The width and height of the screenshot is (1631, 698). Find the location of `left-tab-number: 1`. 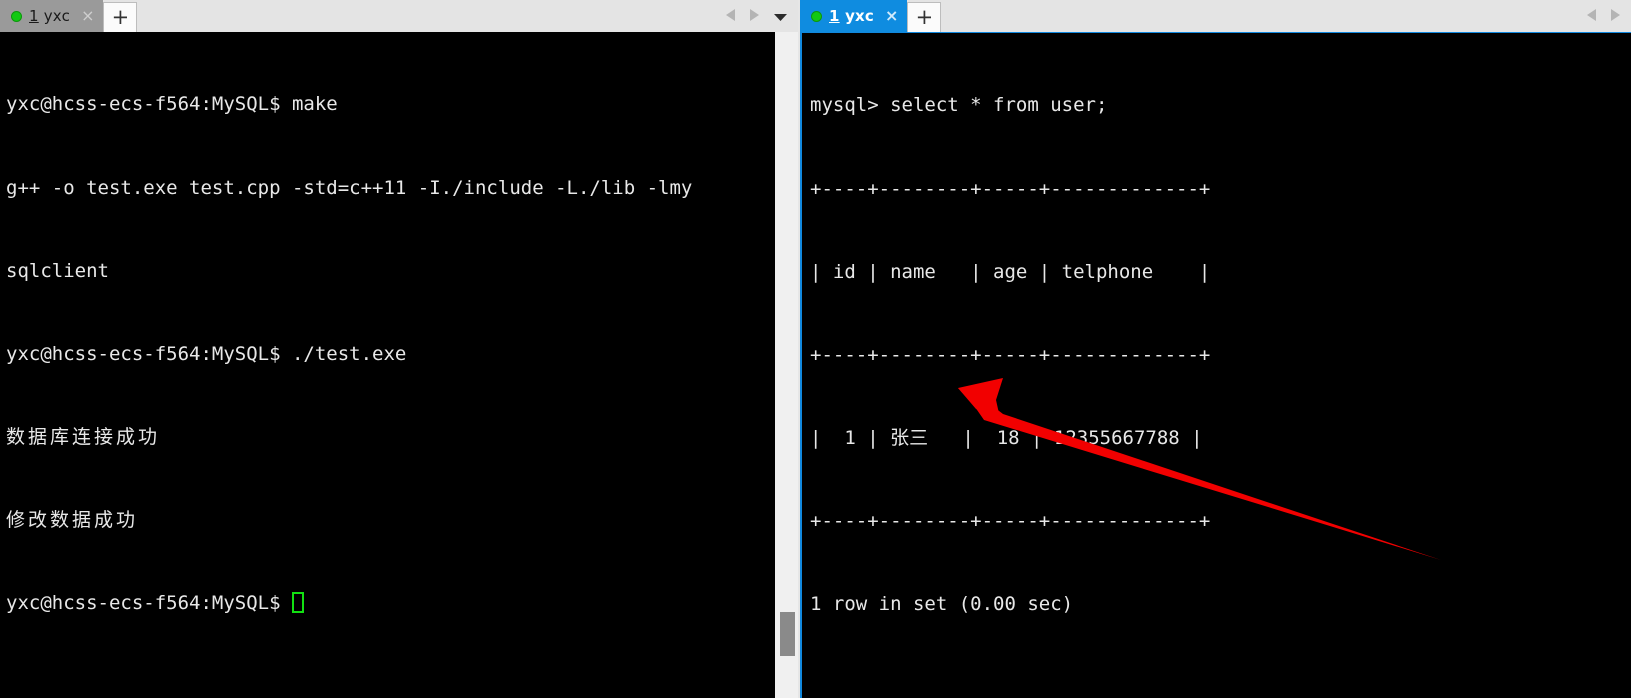

left-tab-number: 1 is located at coordinates (34, 16).